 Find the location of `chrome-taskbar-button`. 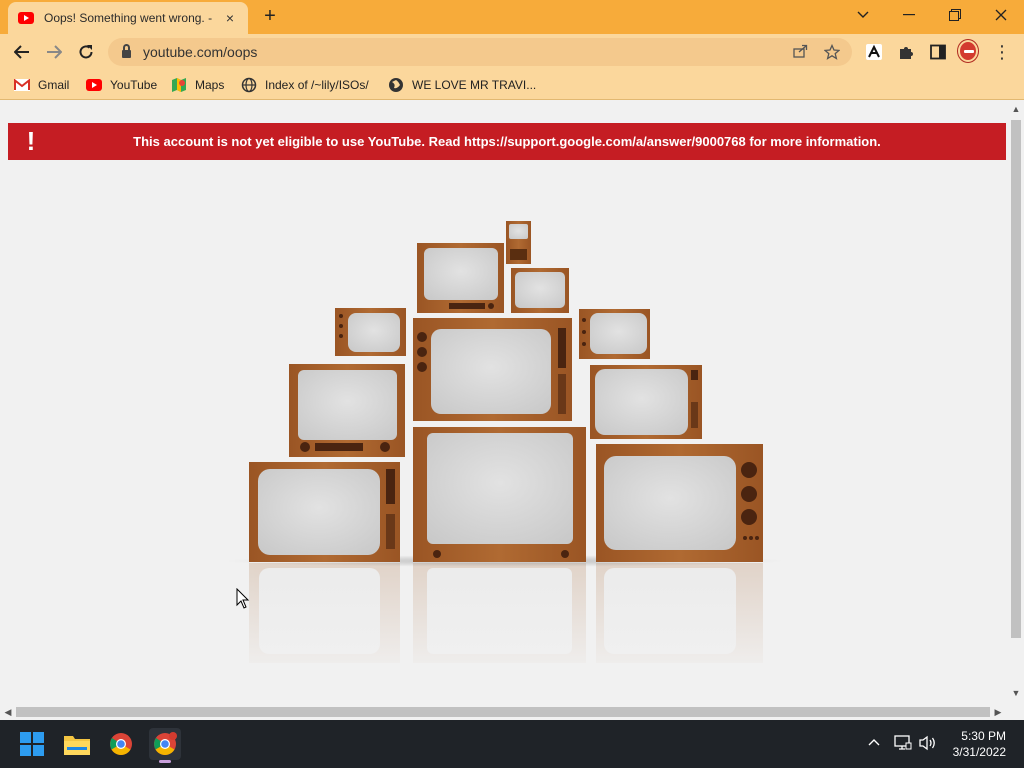

chrome-taskbar-button is located at coordinates (121, 744).